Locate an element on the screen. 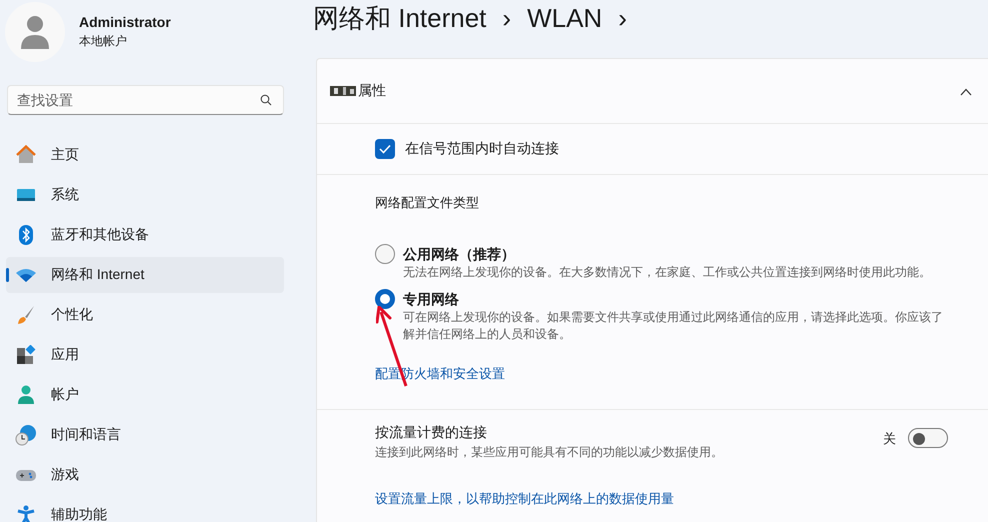 Image resolution: width=988 pixels, height=522 pixels. nav-item: 网络和 Internet is located at coordinates (145, 275).